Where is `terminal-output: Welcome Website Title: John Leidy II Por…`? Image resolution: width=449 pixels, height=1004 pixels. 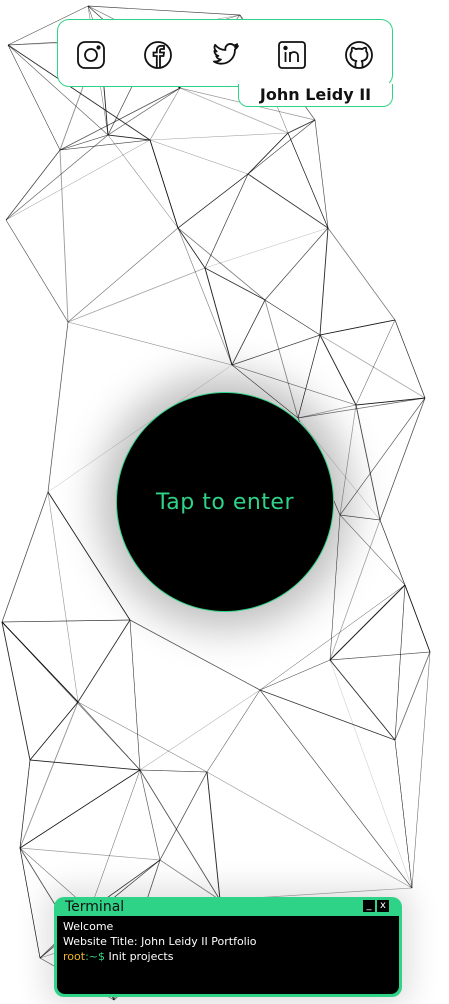
terminal-output: Welcome Website Title: John Leidy II Por… is located at coordinates (228, 955).